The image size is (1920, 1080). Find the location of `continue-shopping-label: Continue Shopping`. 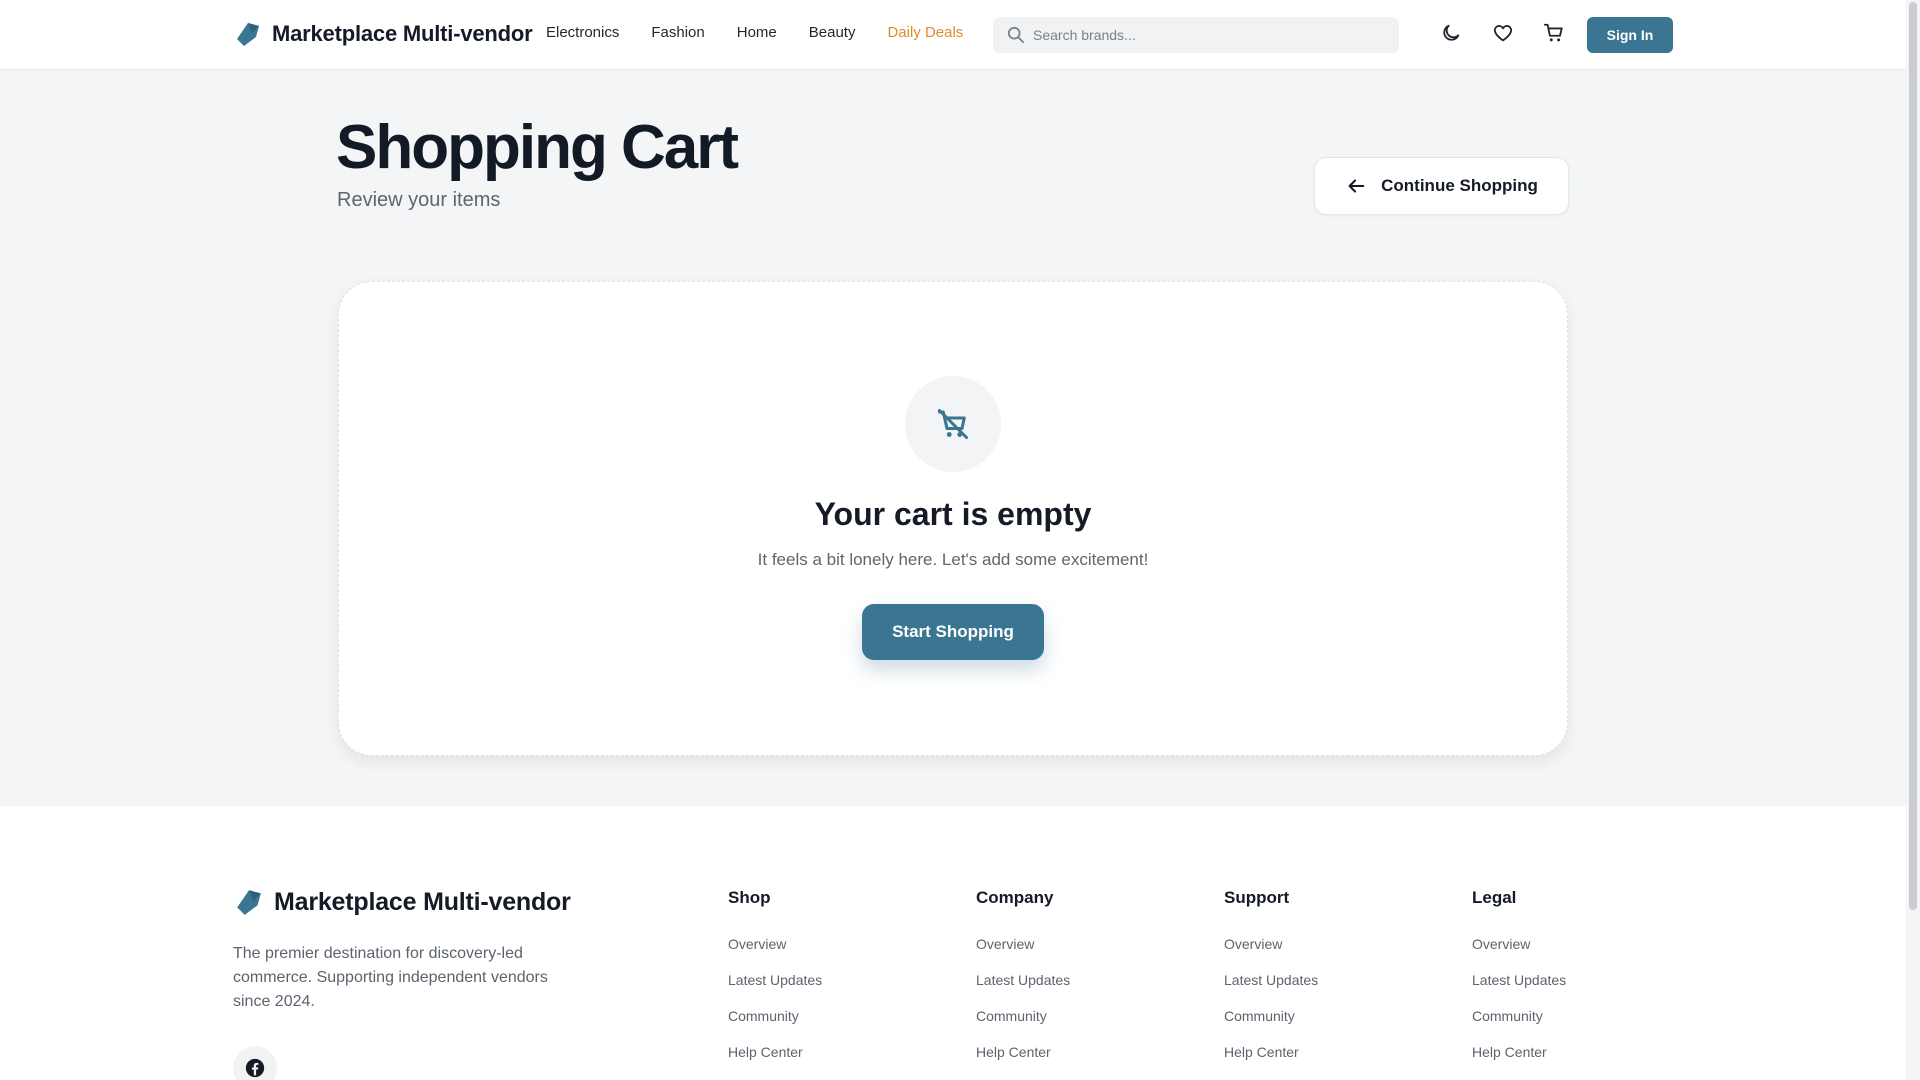

continue-shopping-label: Continue Shopping is located at coordinates (1459, 185).